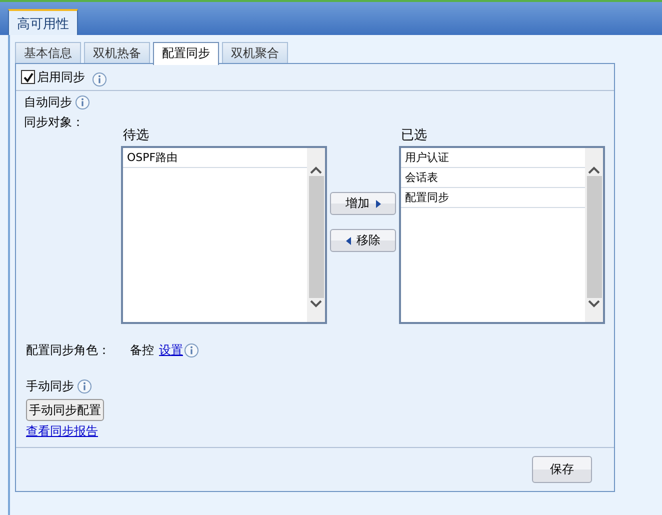  I want to click on save-button: 保存, so click(562, 469).